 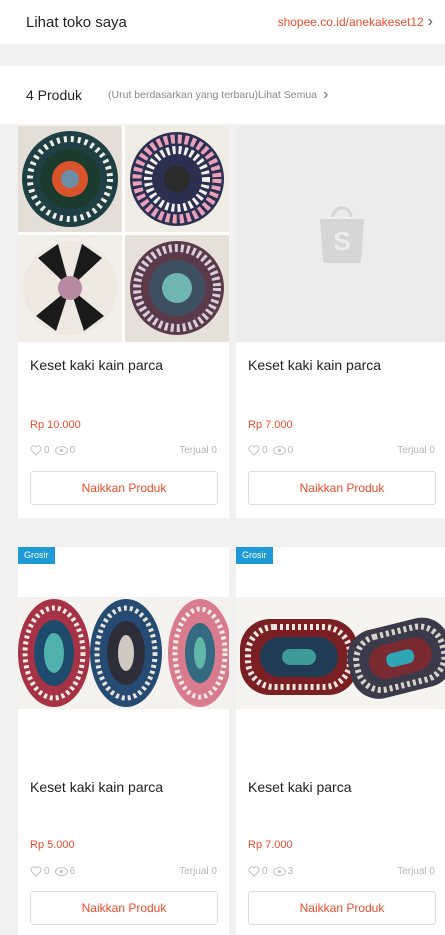 What do you see at coordinates (341, 871) in the screenshot?
I see `product-stats: 0 3 Terjual 0` at bounding box center [341, 871].